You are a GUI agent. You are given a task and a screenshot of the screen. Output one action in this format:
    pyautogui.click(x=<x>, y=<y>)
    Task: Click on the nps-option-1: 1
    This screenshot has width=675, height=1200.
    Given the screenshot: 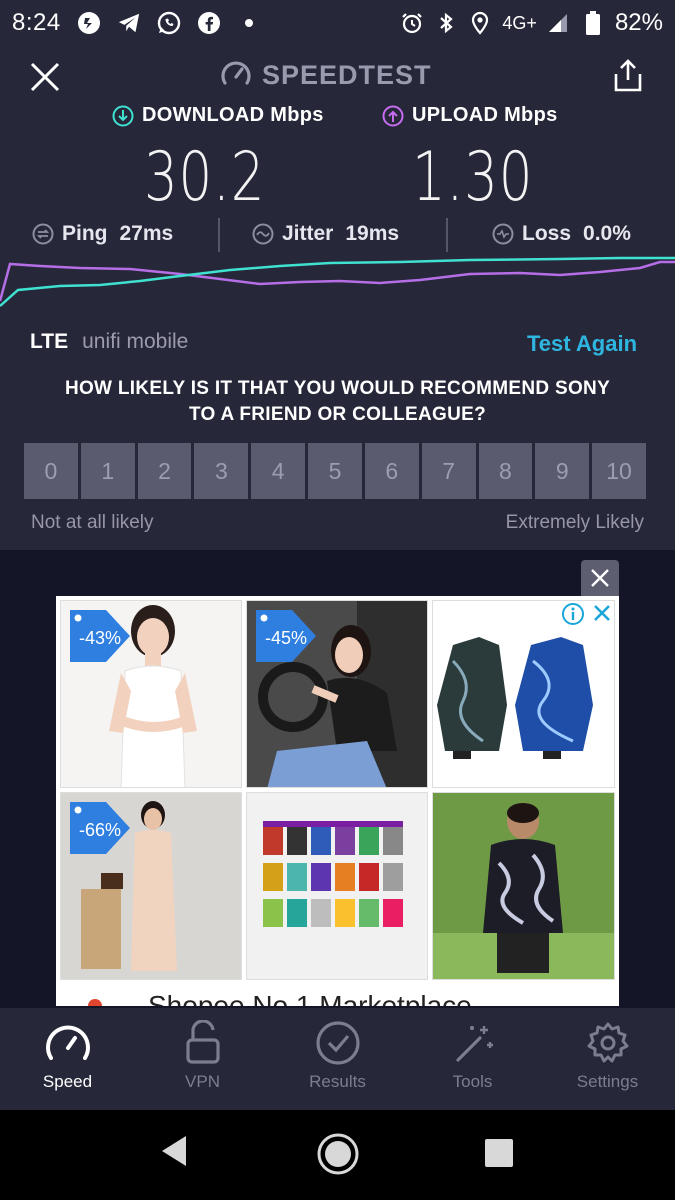 What is the action you would take?
    pyautogui.click(x=107, y=471)
    